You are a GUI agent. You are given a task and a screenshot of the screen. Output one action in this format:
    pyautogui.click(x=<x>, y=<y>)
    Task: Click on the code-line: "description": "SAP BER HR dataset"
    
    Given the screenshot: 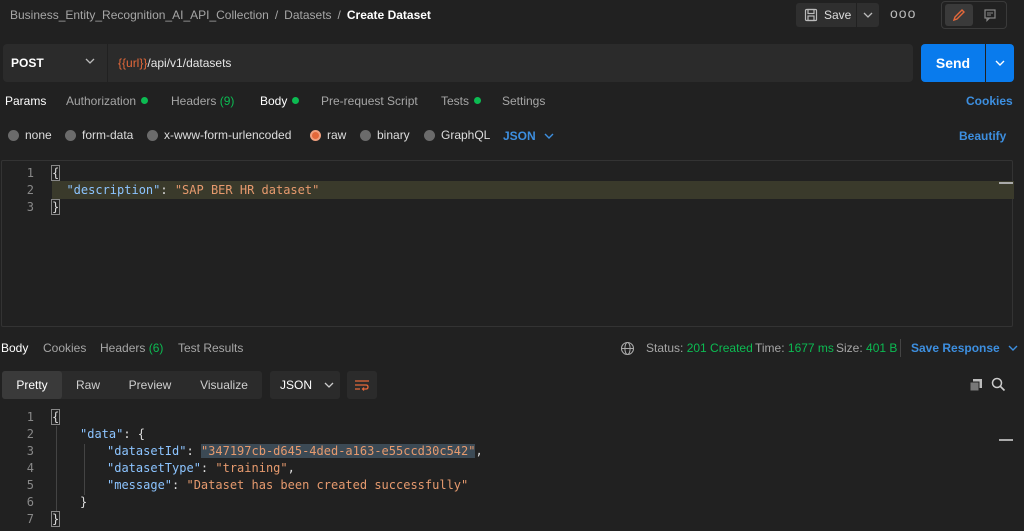 What is the action you would take?
    pyautogui.click(x=185, y=190)
    